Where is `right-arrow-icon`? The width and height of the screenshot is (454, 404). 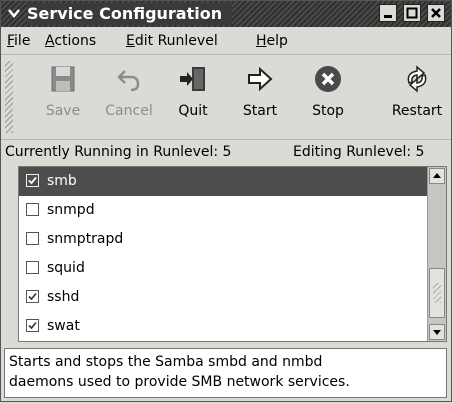
right-arrow-icon is located at coordinates (260, 79).